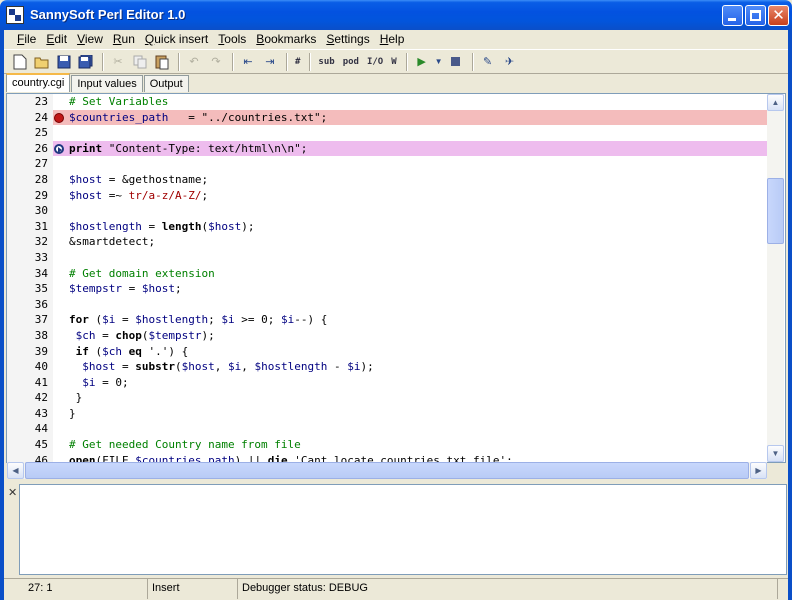 This screenshot has width=792, height=600. What do you see at coordinates (138, 180) in the screenshot?
I see `code-text: $host = &gethostname;` at bounding box center [138, 180].